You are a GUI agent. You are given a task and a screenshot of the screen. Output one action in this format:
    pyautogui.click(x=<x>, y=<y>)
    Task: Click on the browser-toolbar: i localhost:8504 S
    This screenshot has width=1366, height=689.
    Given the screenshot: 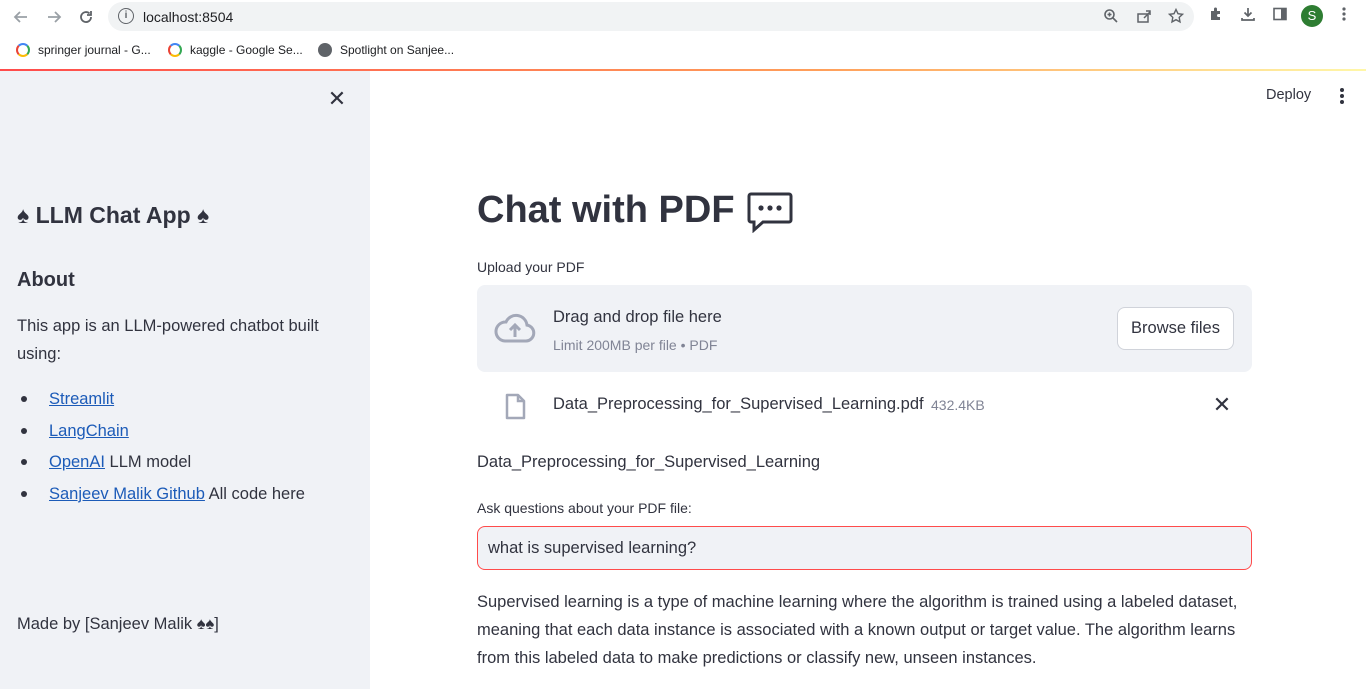 What is the action you would take?
    pyautogui.click(x=683, y=16)
    